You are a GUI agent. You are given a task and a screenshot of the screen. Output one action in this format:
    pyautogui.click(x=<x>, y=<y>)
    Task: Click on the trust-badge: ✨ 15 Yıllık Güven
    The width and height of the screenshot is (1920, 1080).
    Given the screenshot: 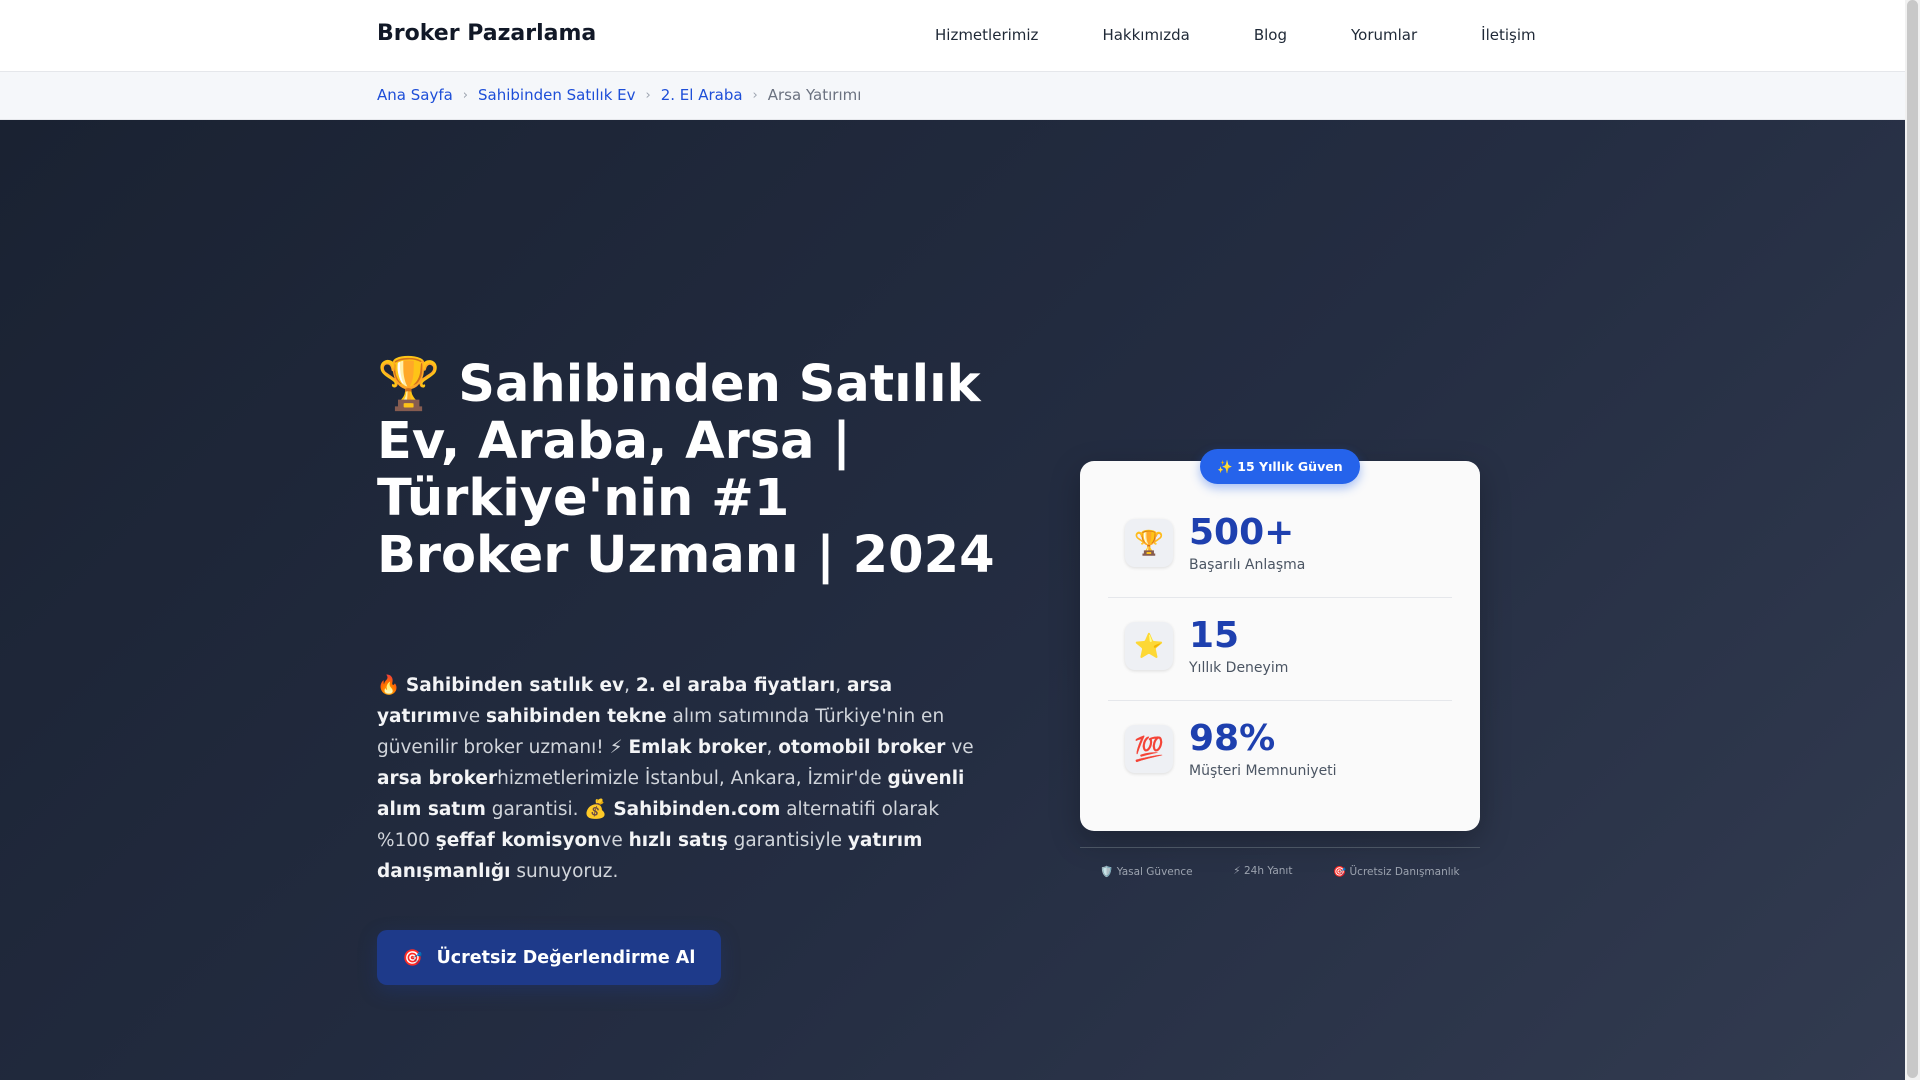 What is the action you would take?
    pyautogui.click(x=1280, y=466)
    